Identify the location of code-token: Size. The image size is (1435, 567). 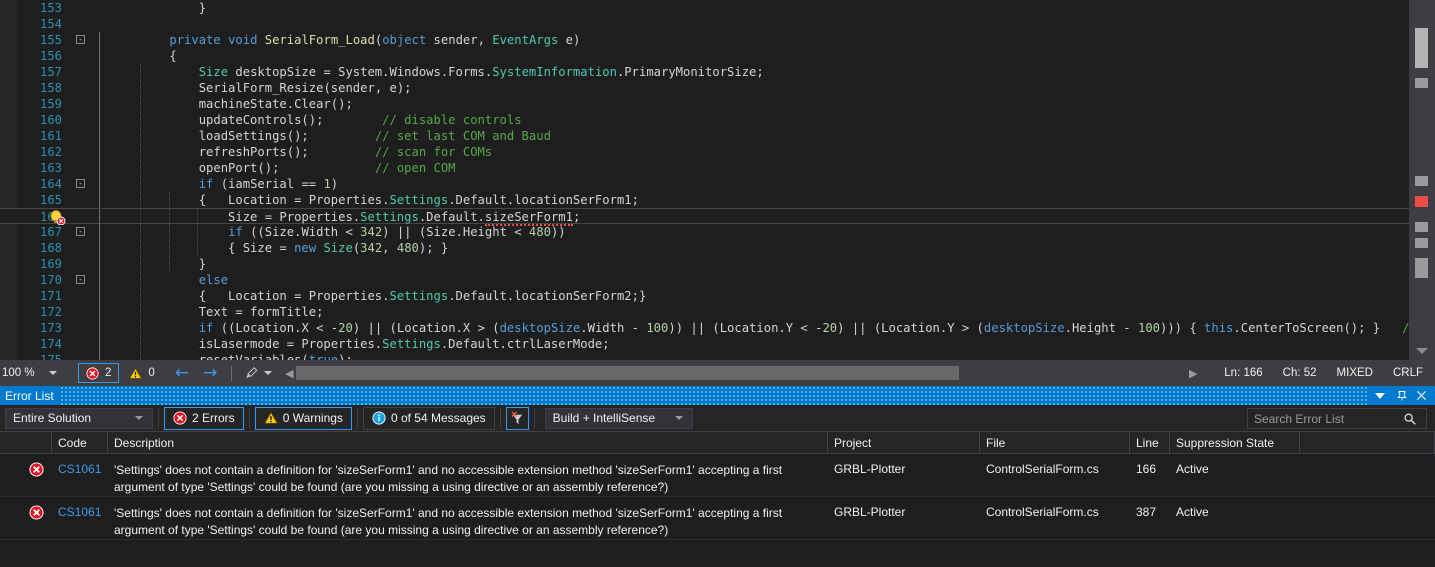
(338, 248).